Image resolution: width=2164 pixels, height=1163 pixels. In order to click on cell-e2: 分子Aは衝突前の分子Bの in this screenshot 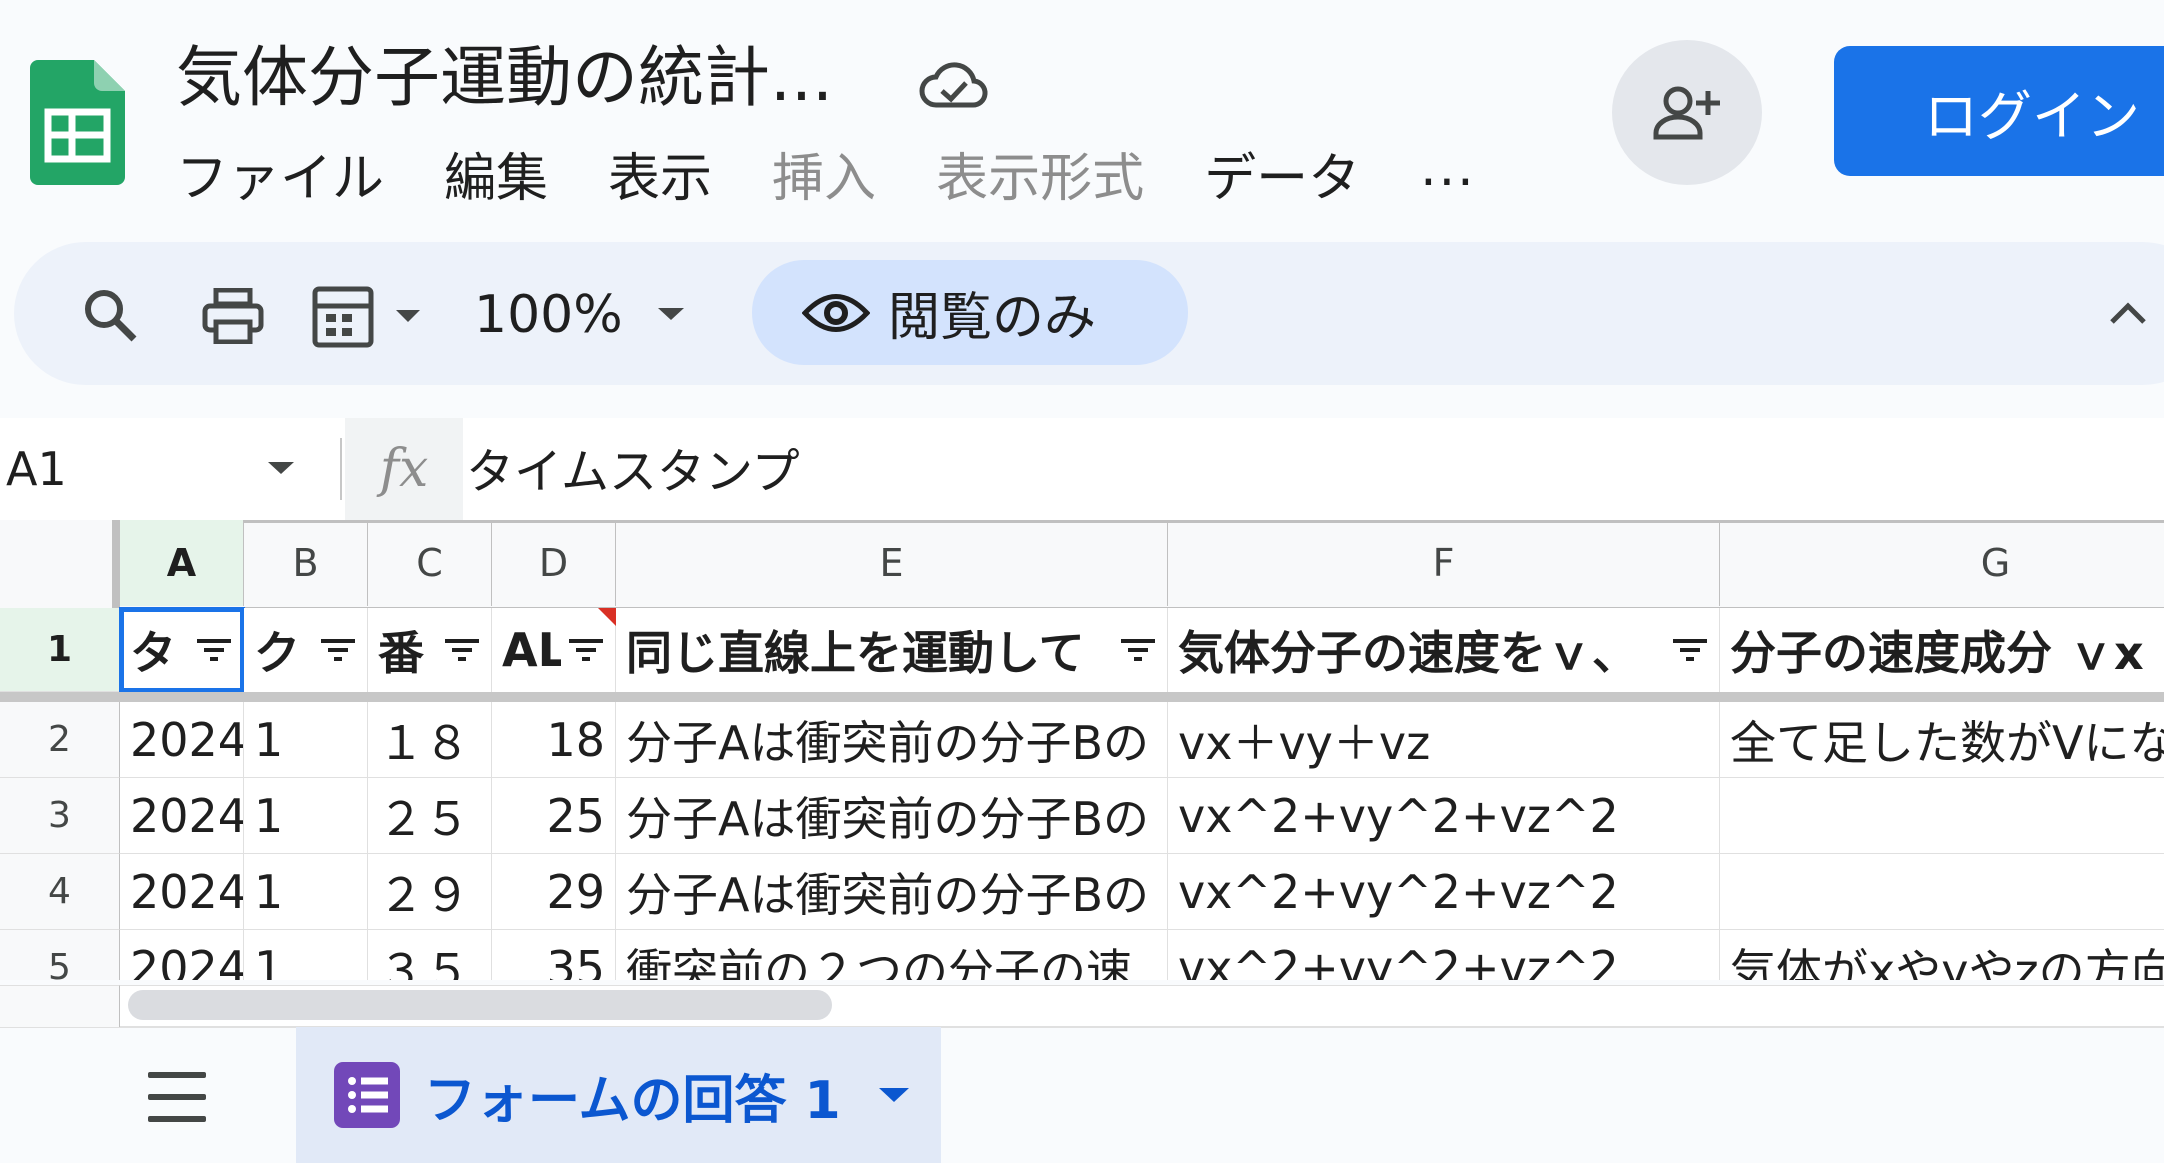, I will do `click(892, 740)`.